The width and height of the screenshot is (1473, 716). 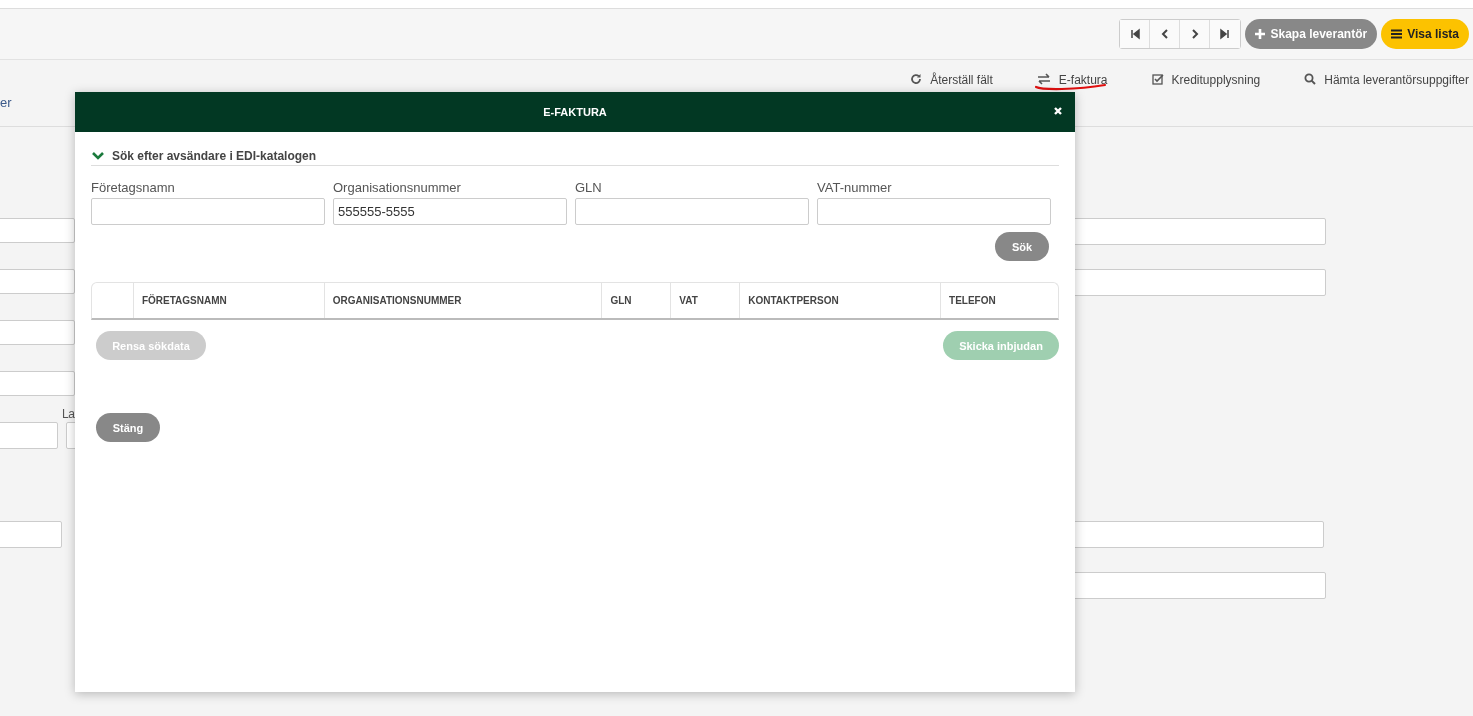 I want to click on close-icon, so click(x=1058, y=111).